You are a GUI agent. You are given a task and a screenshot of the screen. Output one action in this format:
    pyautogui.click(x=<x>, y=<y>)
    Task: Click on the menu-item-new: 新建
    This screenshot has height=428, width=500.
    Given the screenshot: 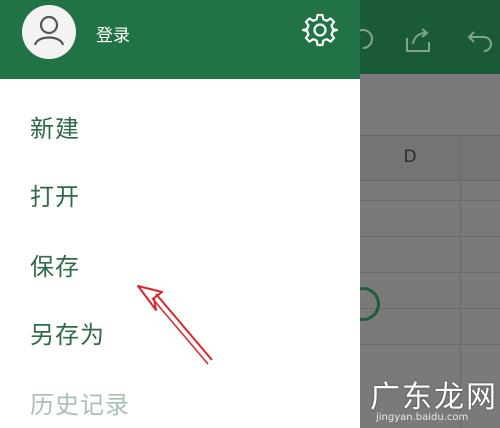 What is the action you would take?
    pyautogui.click(x=55, y=126)
    